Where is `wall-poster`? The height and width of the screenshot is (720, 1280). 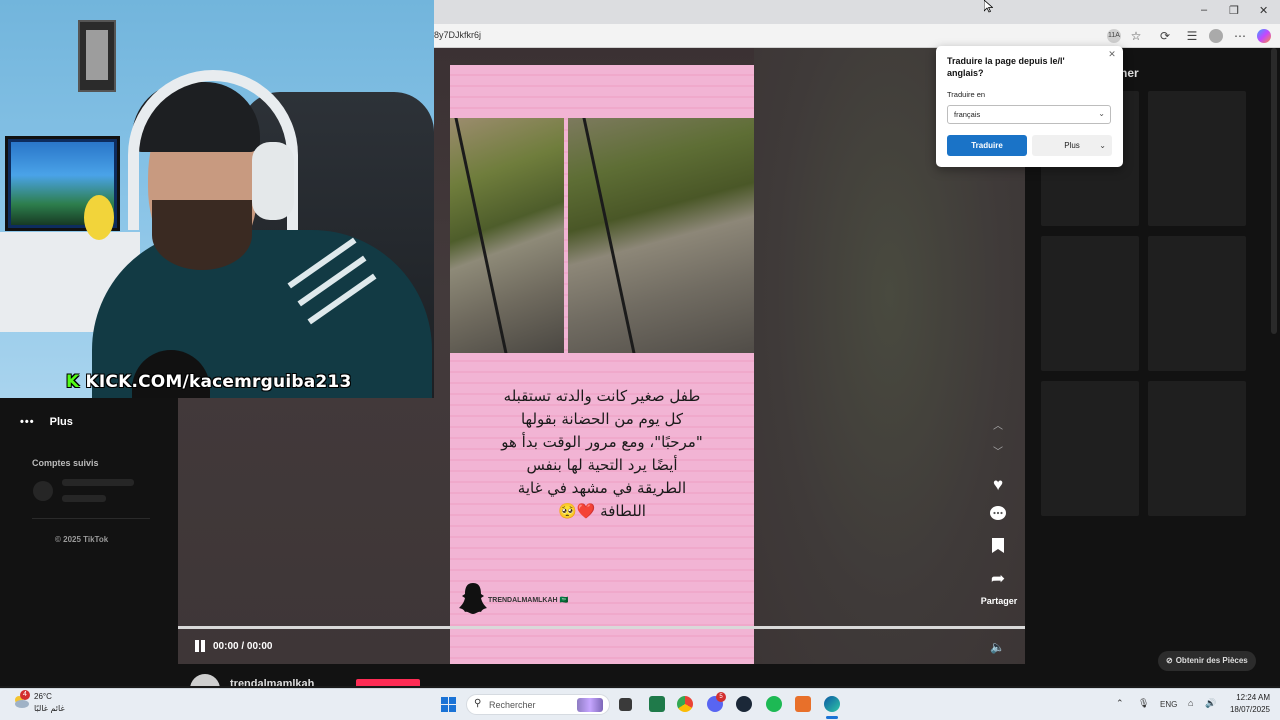 wall-poster is located at coordinates (97, 56).